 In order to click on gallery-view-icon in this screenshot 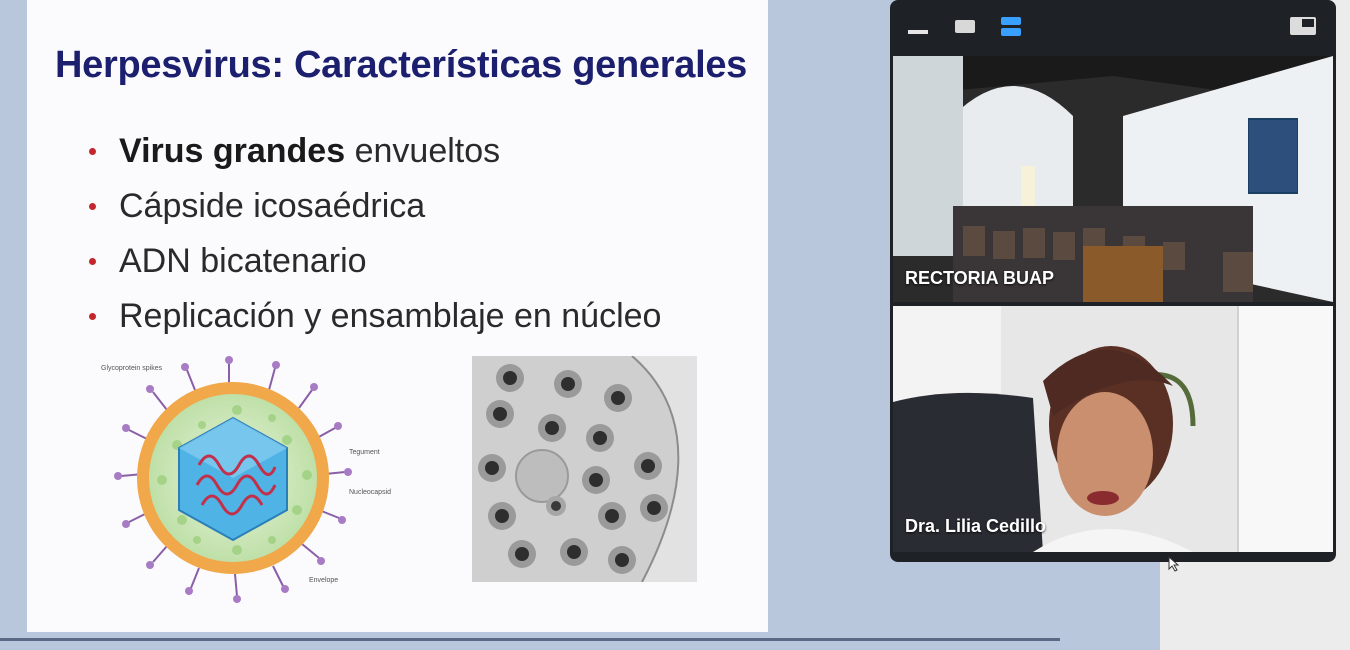, I will do `click(1012, 26)`.